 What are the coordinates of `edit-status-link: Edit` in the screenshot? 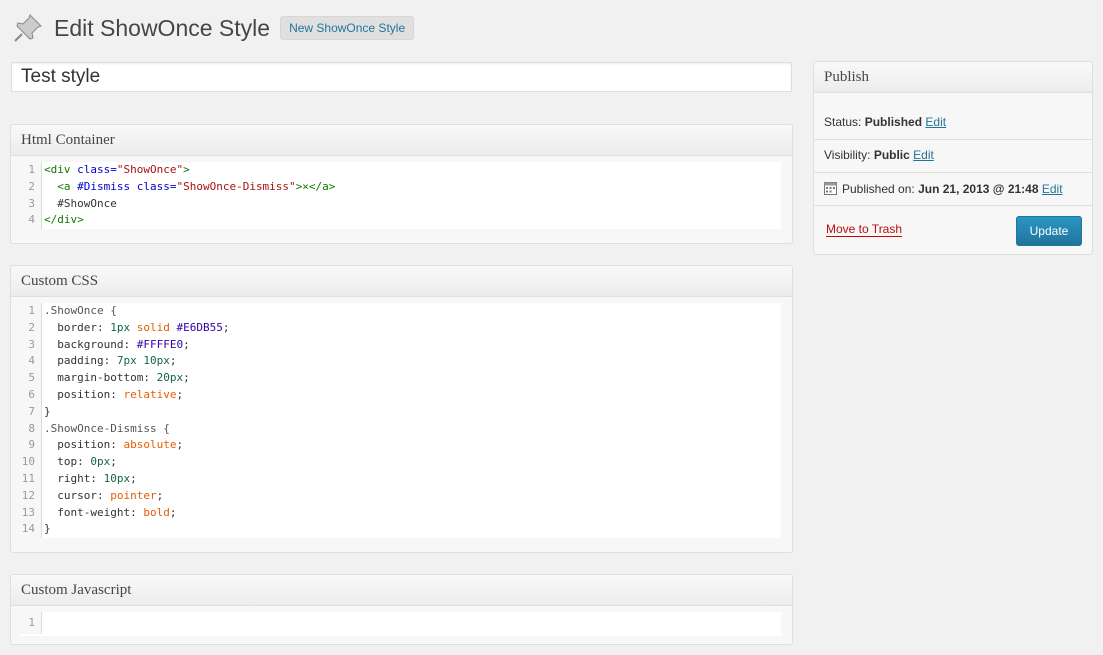 It's located at (935, 122).